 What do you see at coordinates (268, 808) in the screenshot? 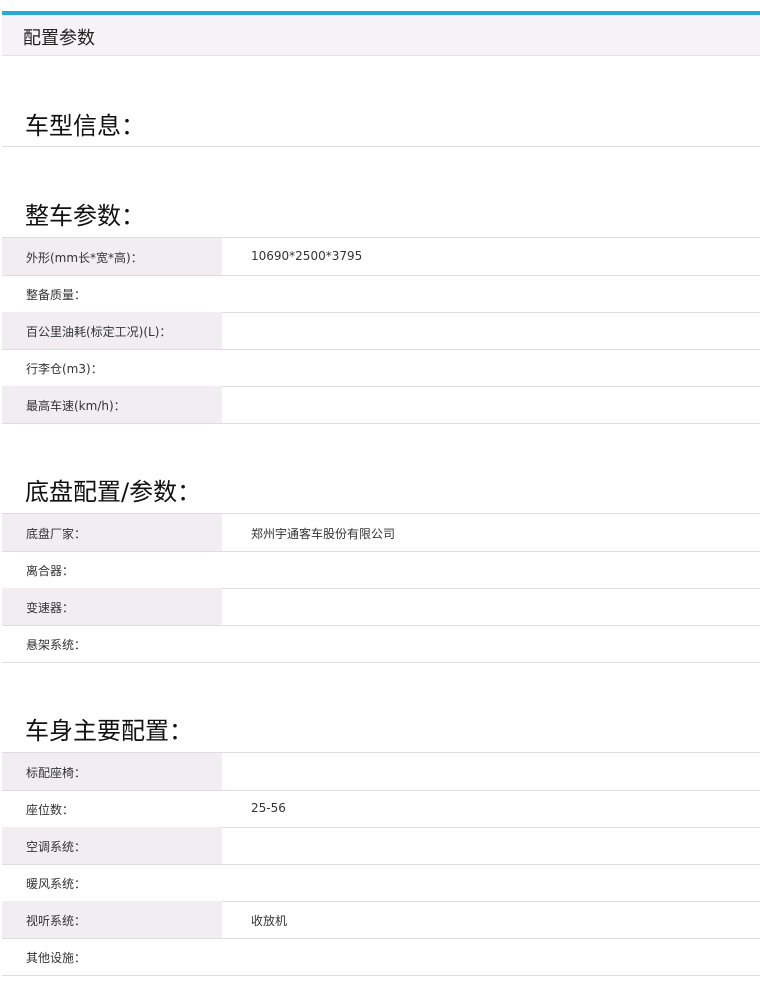
I see `row-value: 25-56` at bounding box center [268, 808].